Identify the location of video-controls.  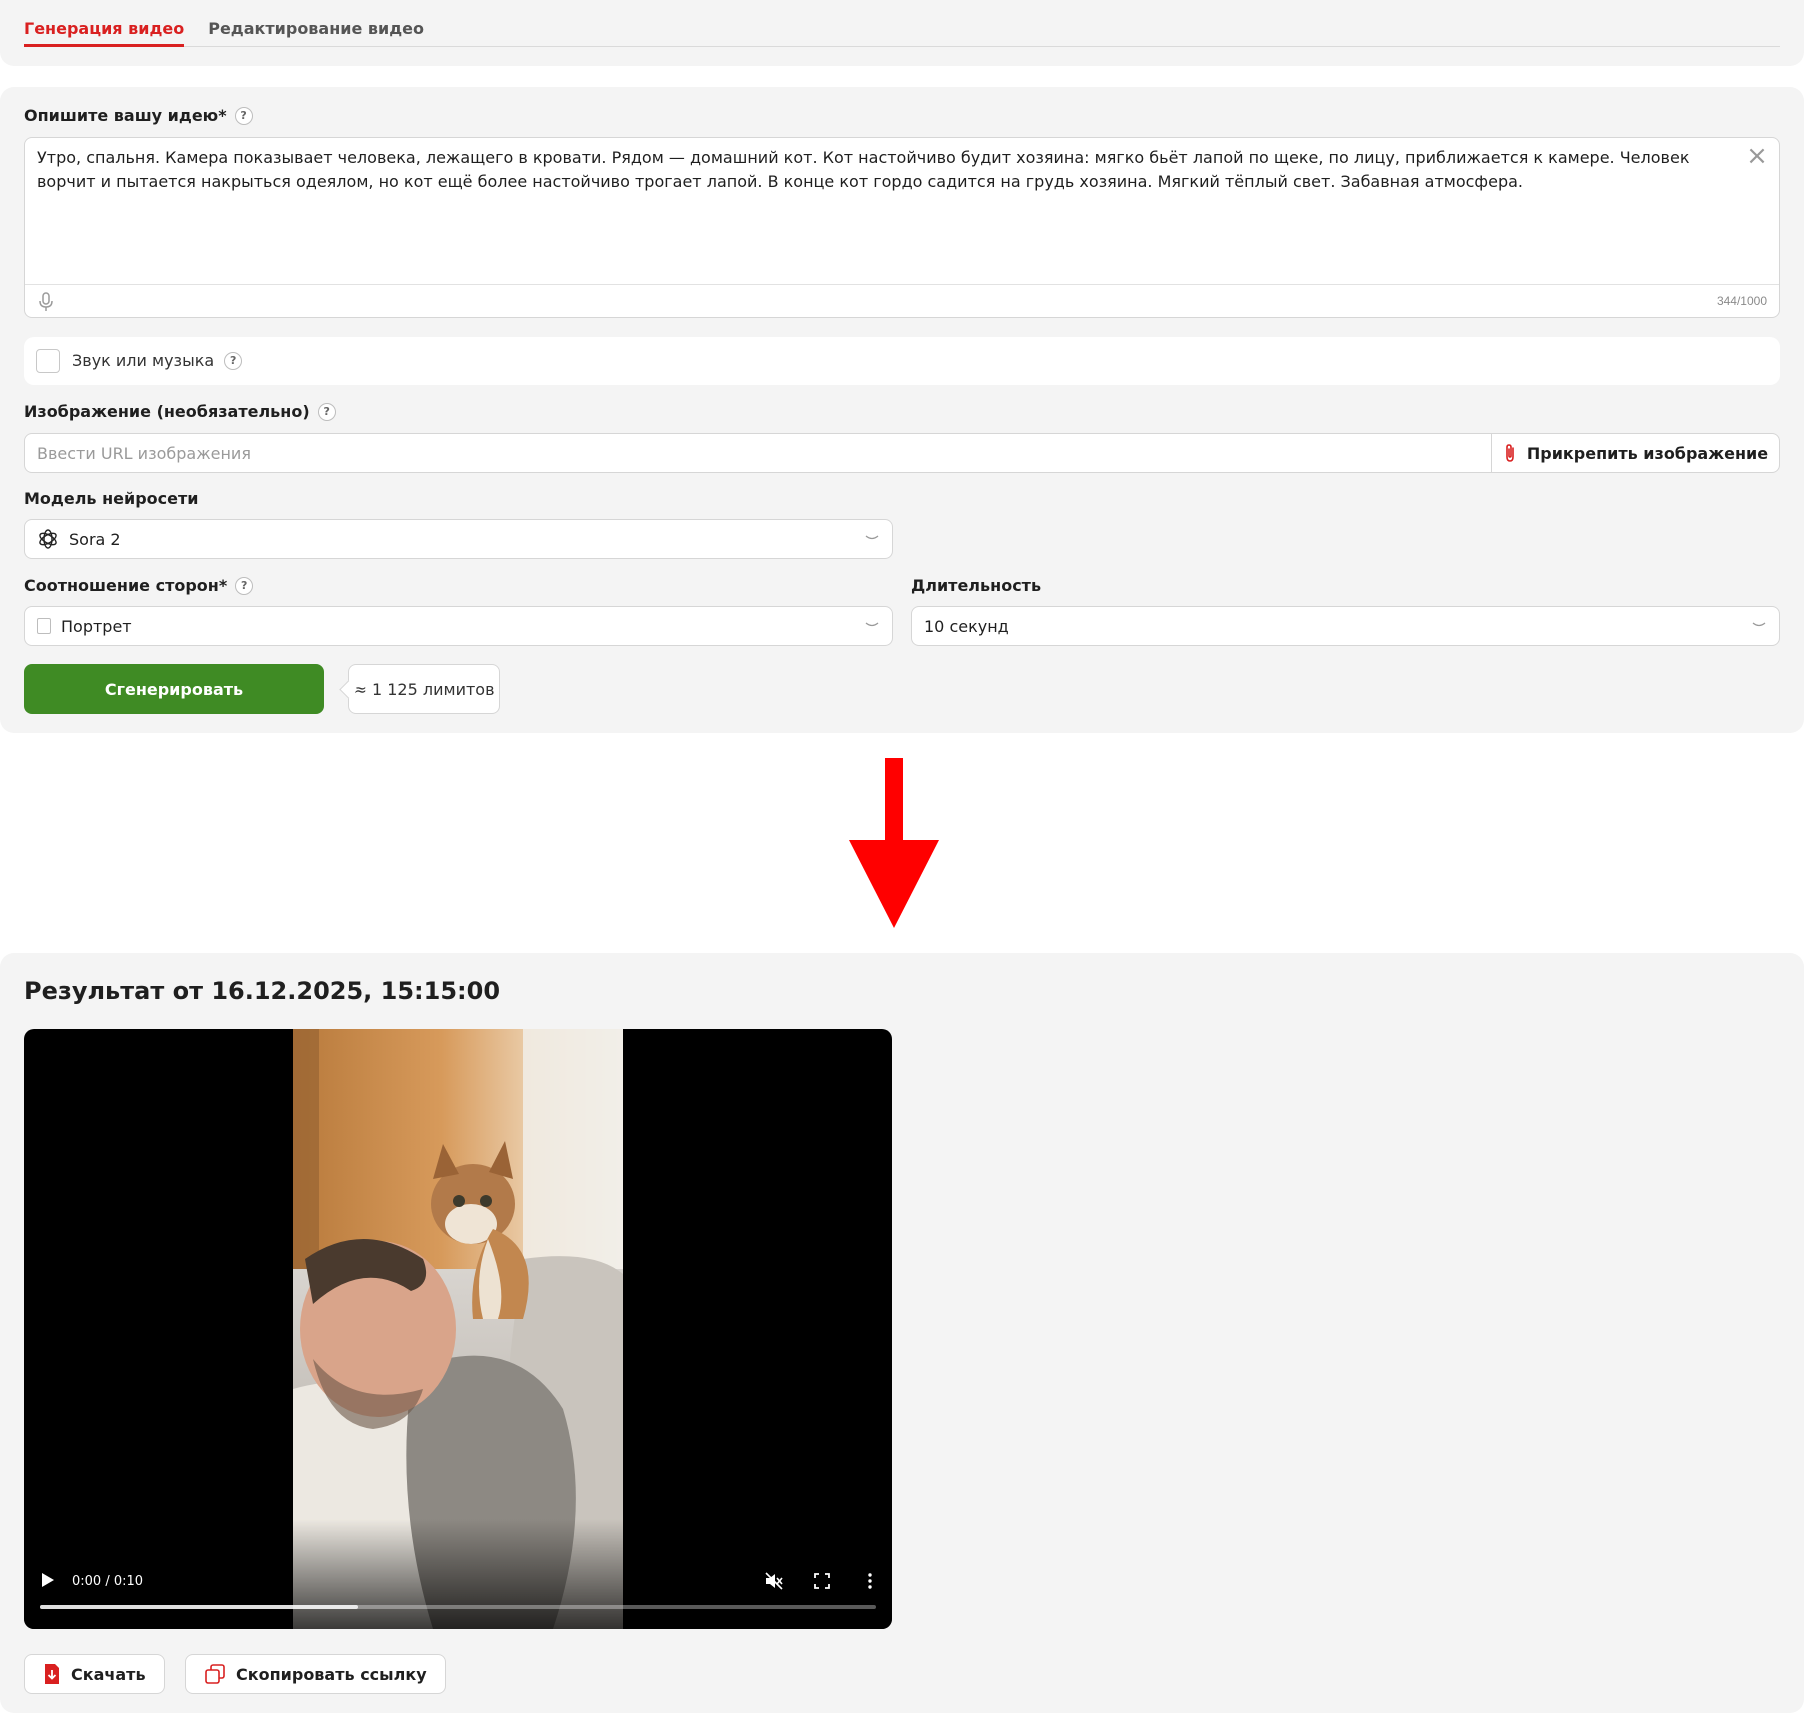
(458, 1574).